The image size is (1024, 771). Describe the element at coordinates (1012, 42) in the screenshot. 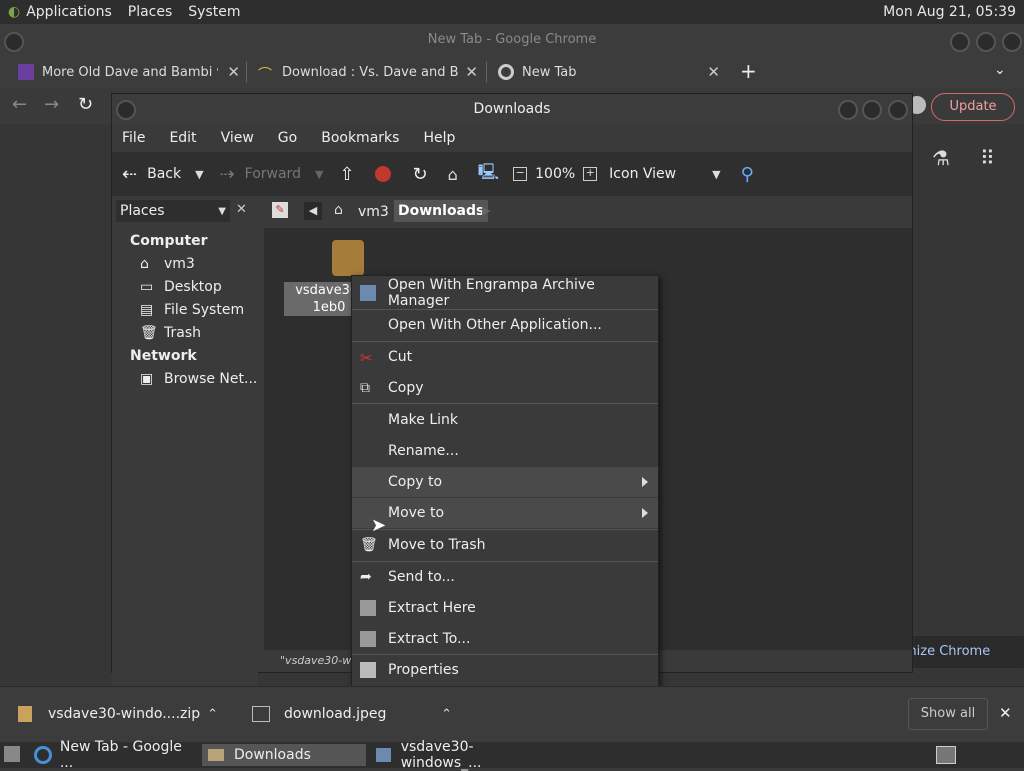

I see `close-icon` at that location.